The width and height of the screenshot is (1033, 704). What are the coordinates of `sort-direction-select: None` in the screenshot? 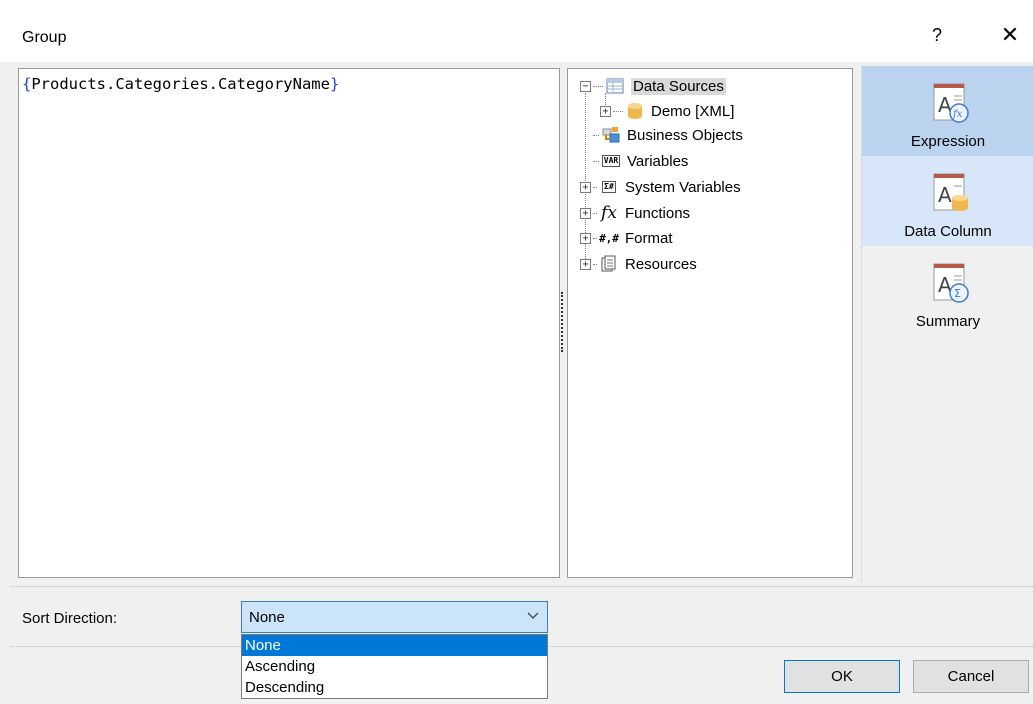 It's located at (394, 617).